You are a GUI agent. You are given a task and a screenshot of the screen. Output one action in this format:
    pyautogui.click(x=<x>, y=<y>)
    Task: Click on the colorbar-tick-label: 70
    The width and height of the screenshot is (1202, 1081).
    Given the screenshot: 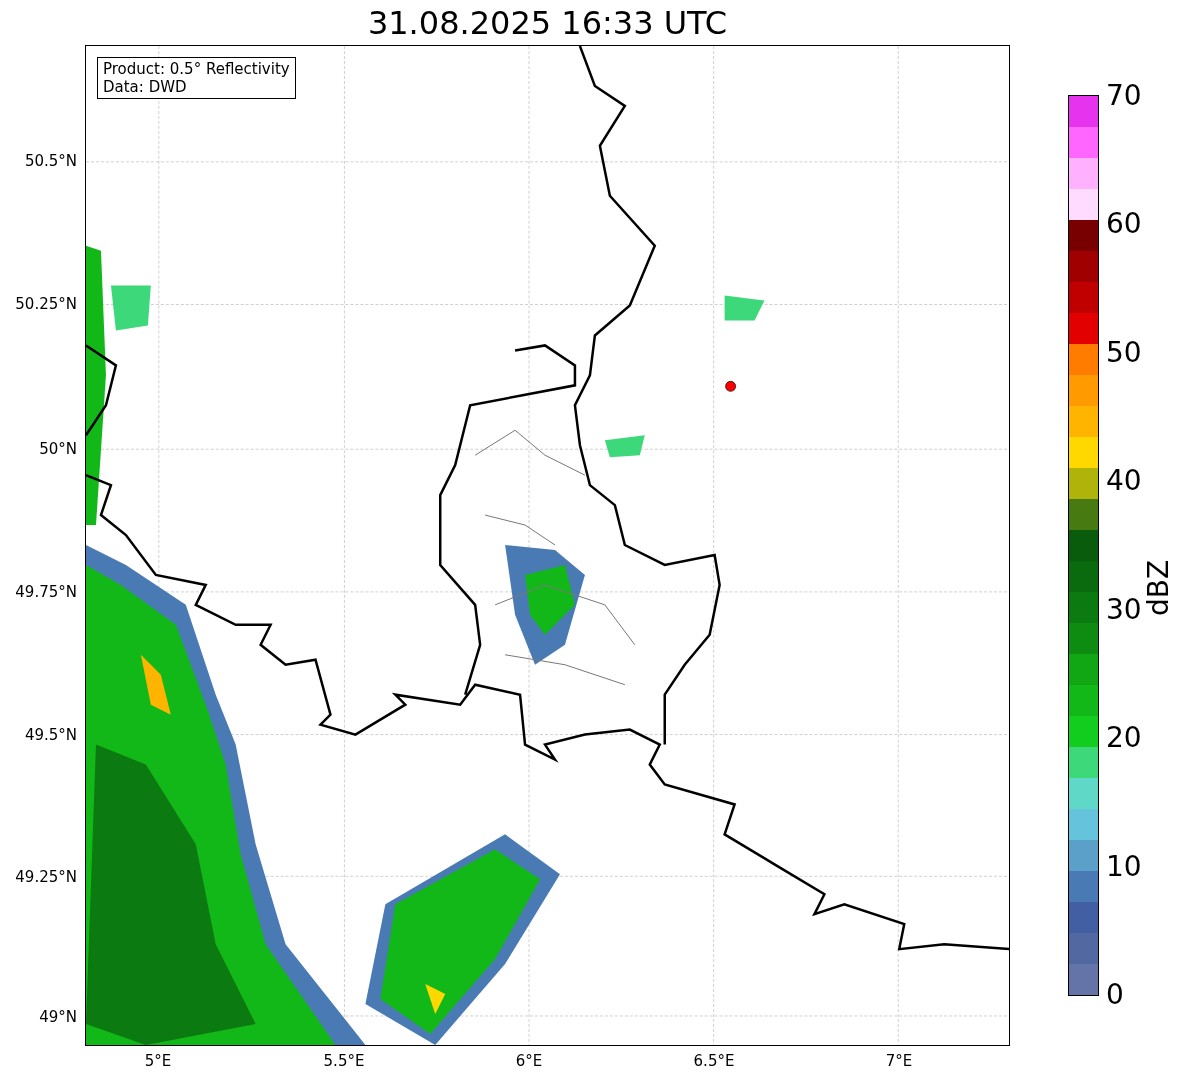 What is the action you would take?
    pyautogui.click(x=1124, y=96)
    